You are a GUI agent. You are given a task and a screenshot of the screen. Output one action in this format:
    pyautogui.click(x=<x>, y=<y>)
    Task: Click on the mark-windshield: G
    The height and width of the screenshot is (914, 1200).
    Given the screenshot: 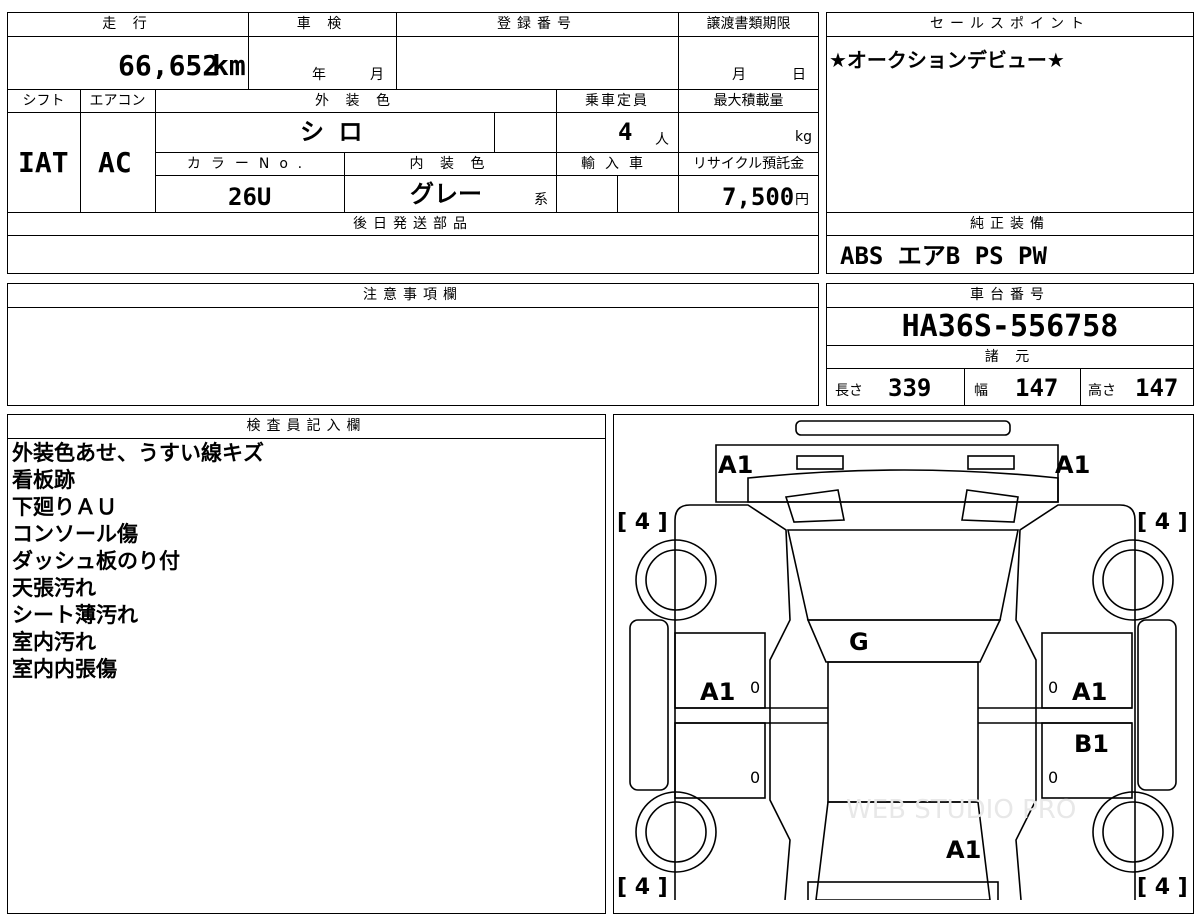 What is the action you would take?
    pyautogui.click(x=859, y=642)
    